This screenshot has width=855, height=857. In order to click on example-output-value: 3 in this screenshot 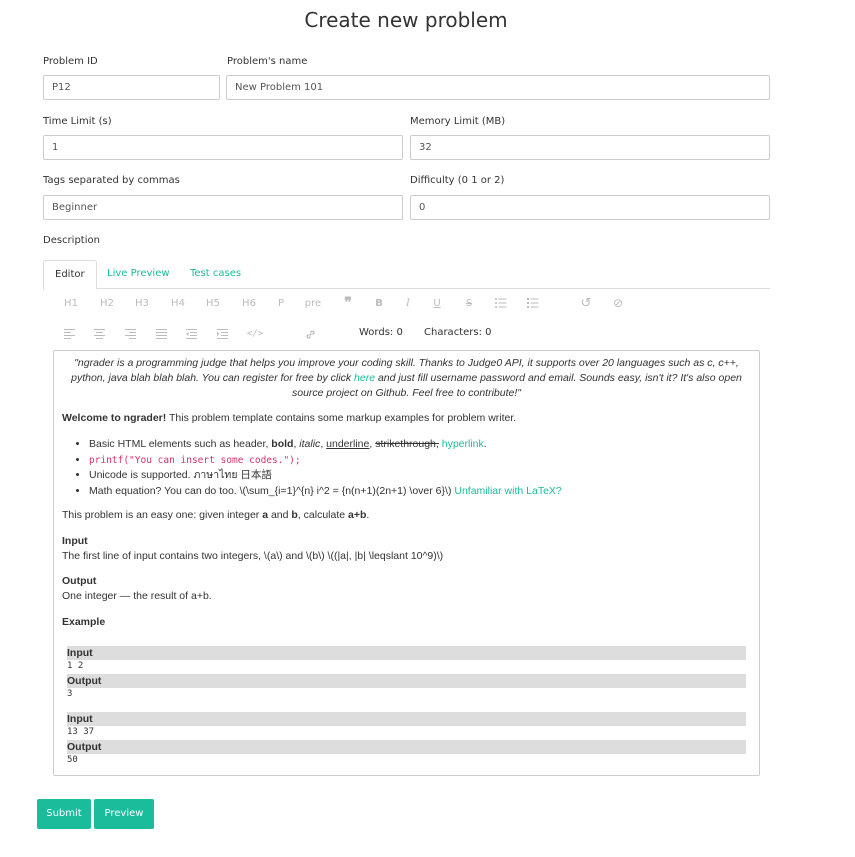, I will do `click(70, 694)`.